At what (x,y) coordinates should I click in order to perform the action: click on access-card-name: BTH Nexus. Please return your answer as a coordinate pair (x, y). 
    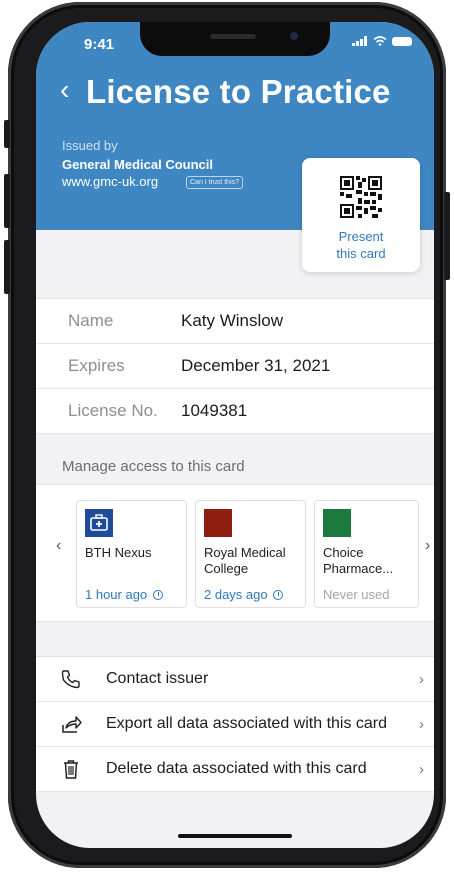
    Looking at the image, I should click on (118, 553).